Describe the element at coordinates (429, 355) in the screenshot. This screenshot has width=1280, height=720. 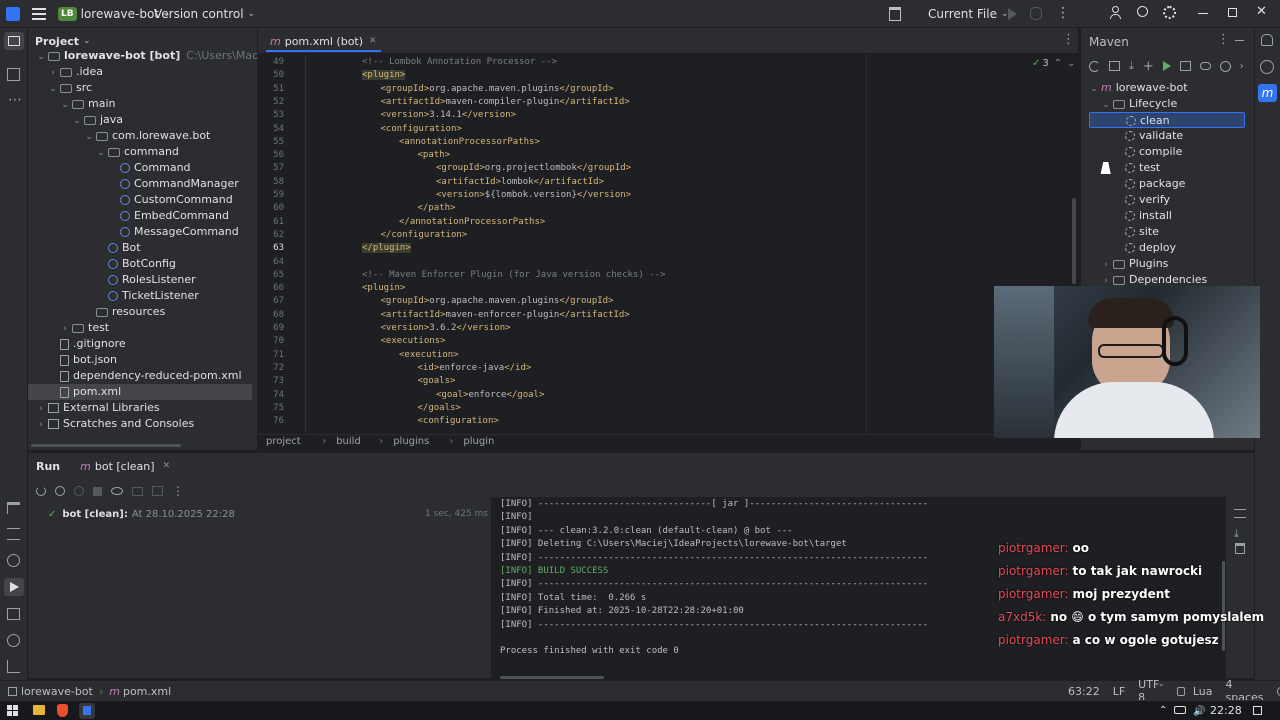
I see `code-line: <execution>` at that location.